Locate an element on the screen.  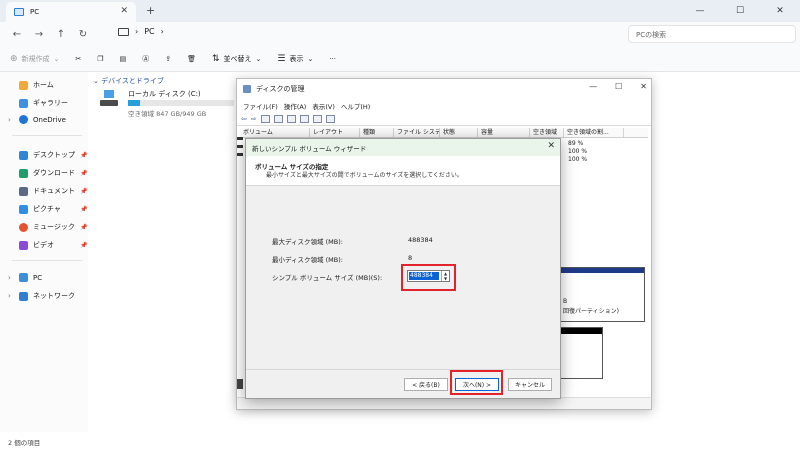
console-icon is located at coordinates (265, 118).